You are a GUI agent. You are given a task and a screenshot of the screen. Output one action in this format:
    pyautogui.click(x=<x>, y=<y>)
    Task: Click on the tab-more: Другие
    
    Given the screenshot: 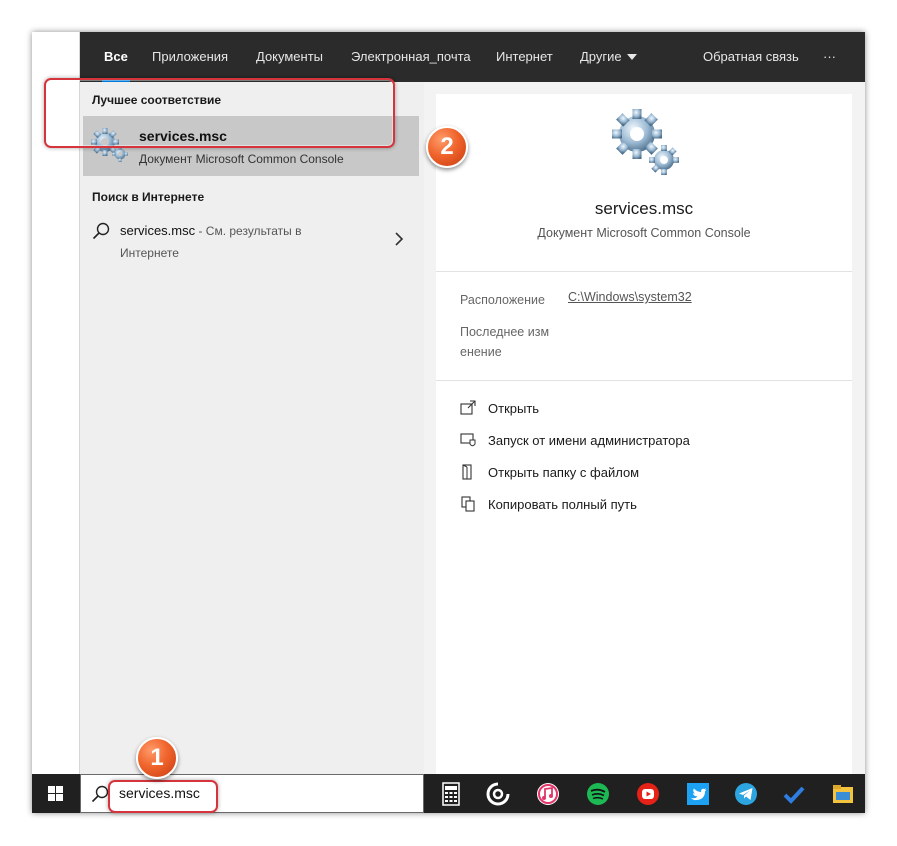 What is the action you would take?
    pyautogui.click(x=608, y=57)
    